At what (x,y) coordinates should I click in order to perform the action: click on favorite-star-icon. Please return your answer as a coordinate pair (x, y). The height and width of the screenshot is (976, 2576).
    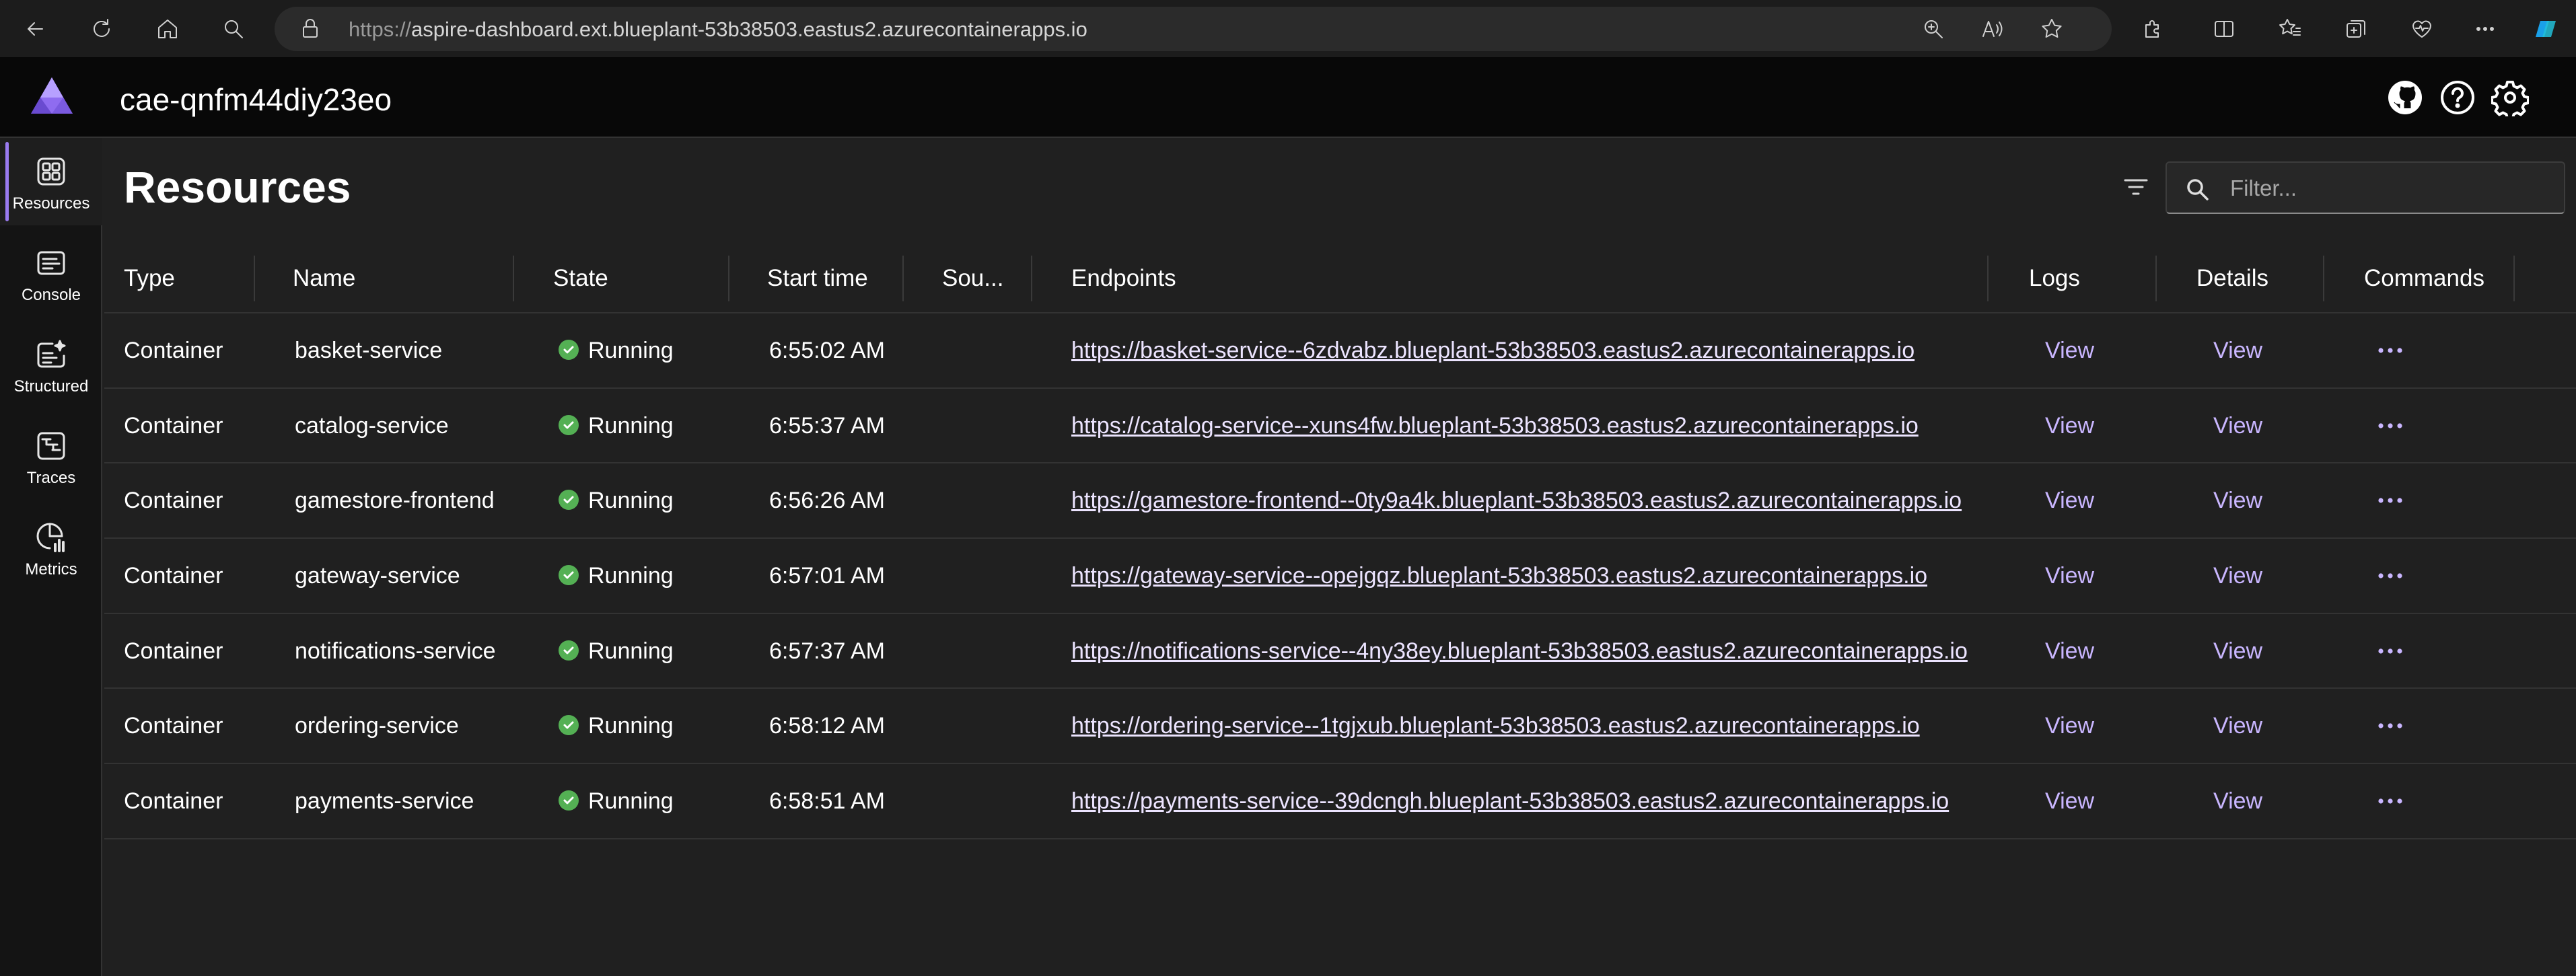
    Looking at the image, I should click on (2051, 29).